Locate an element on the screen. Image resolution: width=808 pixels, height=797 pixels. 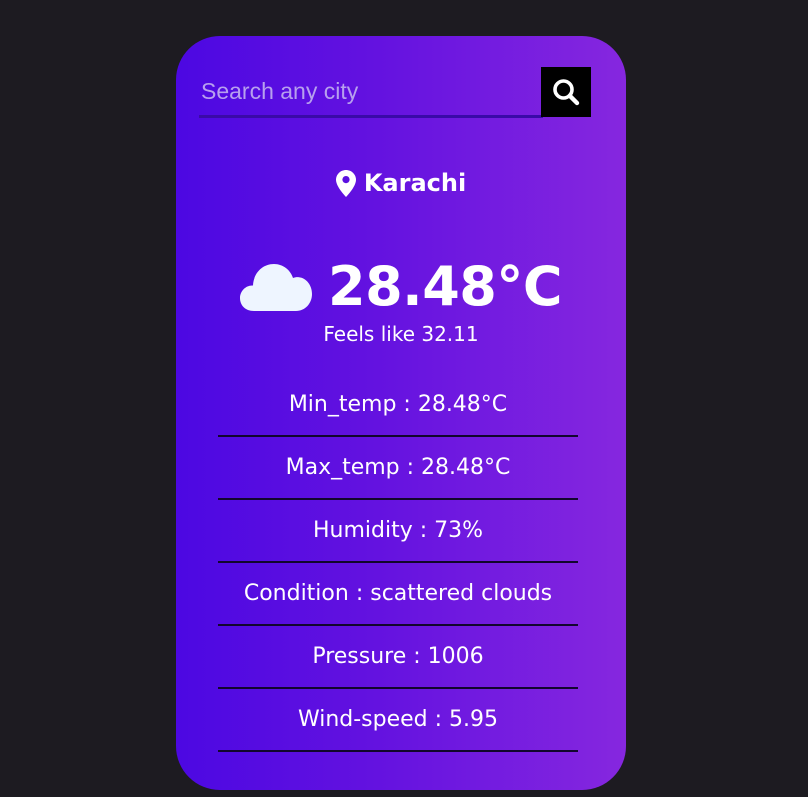
search-icon is located at coordinates (566, 92).